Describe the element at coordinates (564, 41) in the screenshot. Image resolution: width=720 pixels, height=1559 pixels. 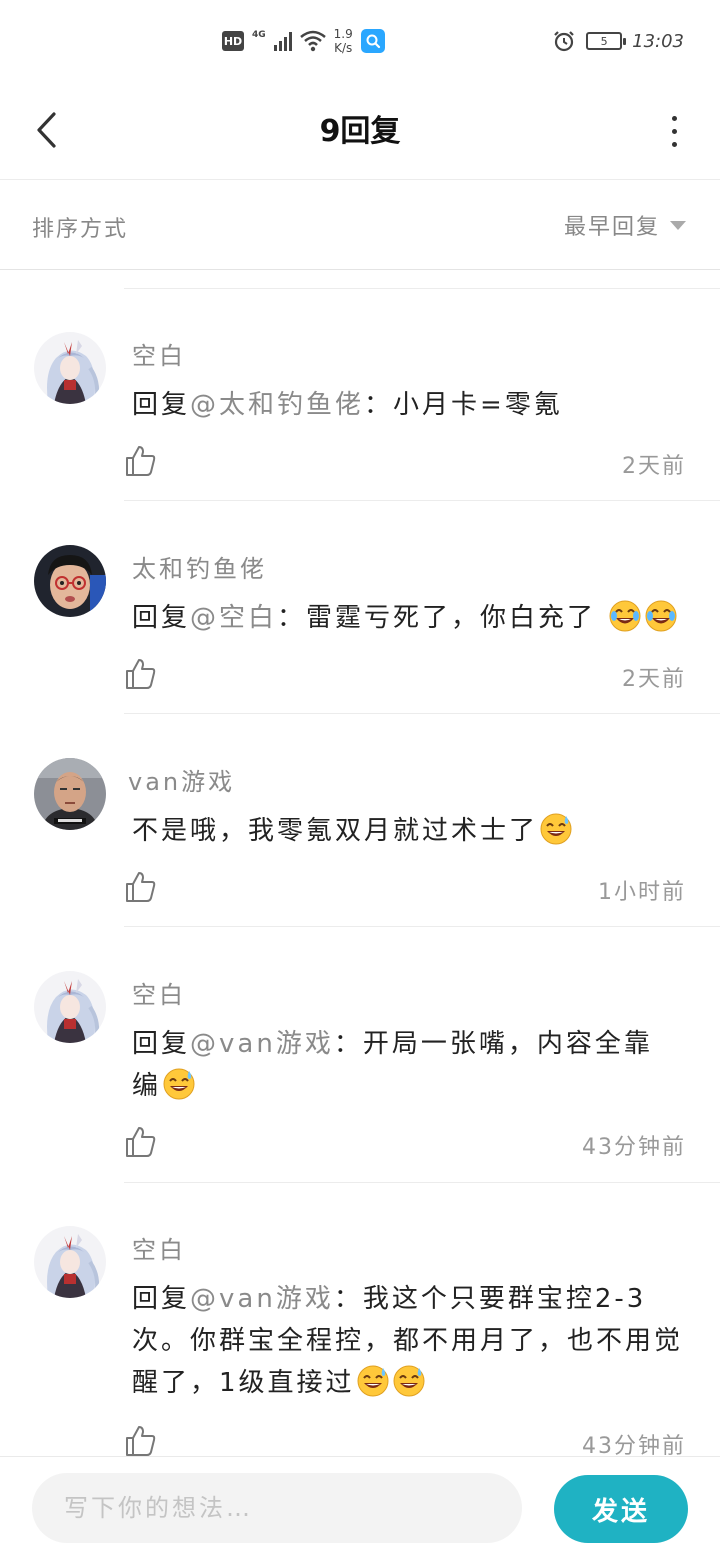
I see `alarm-icon` at that location.